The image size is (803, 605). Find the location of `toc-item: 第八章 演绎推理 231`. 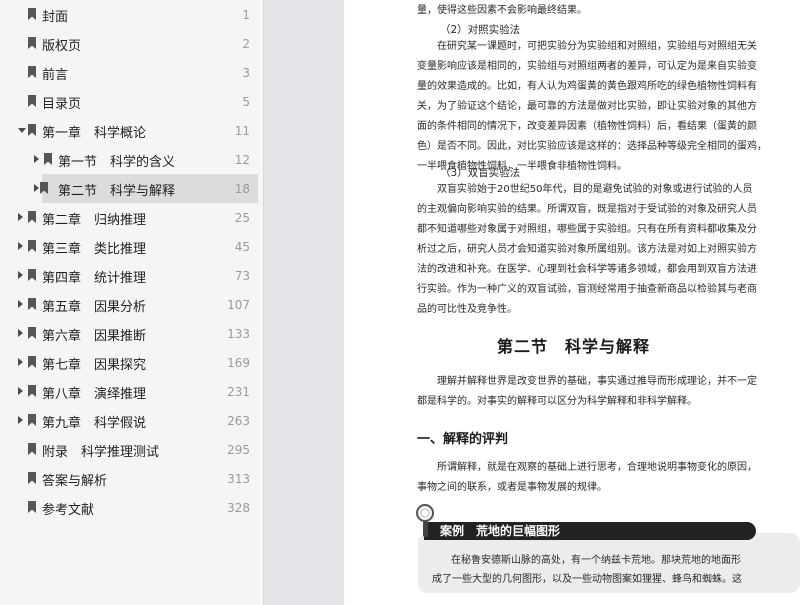

toc-item: 第八章 演绎推理 231 is located at coordinates (129, 391).